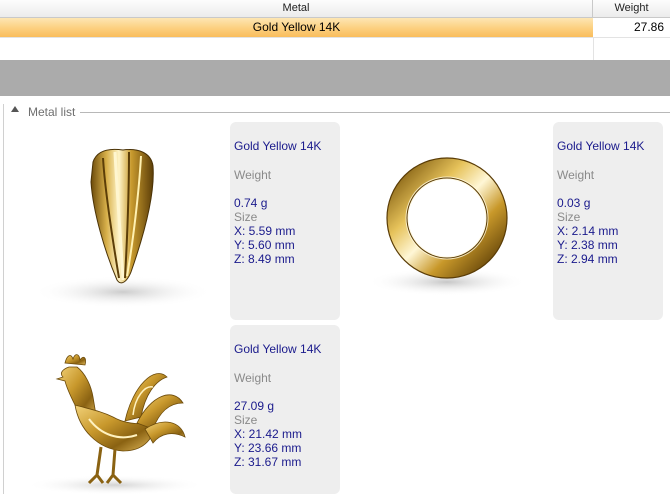 This screenshot has height=494, width=670. I want to click on size-x: X: 5.59 mm, so click(265, 231).